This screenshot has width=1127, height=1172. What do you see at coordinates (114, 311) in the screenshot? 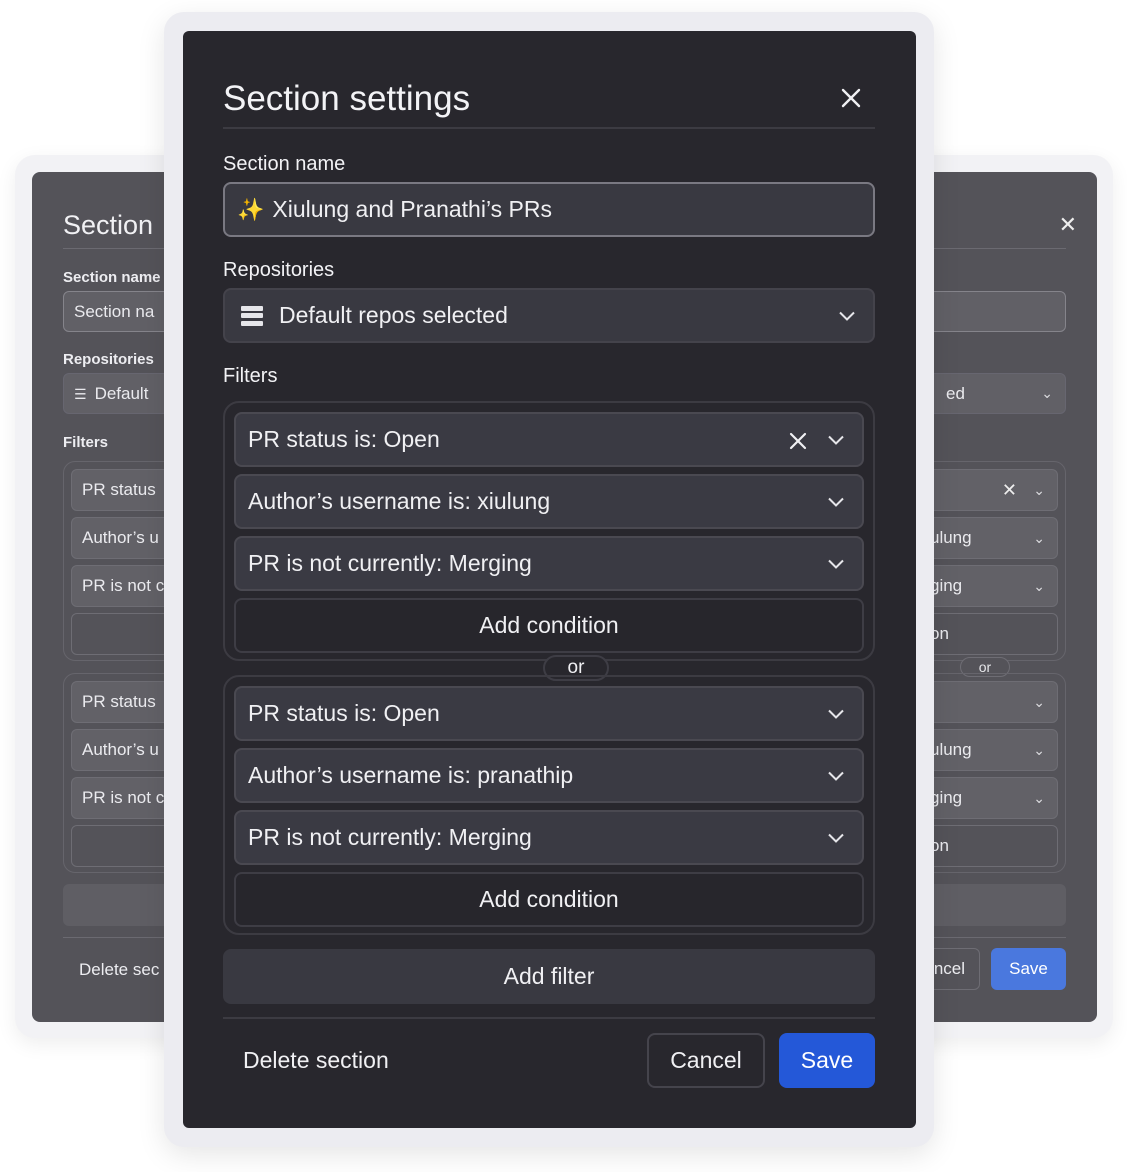
I see `bg-section-name-placeholder: Section na` at bounding box center [114, 311].